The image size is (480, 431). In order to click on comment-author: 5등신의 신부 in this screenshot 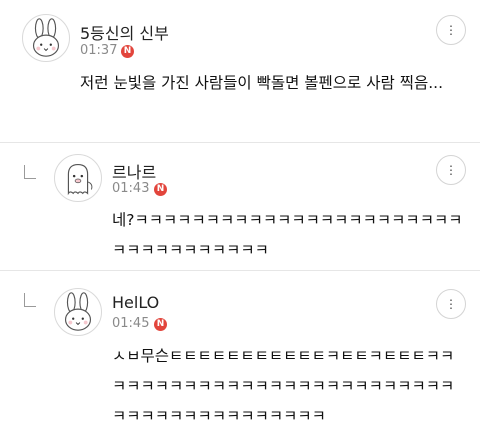, I will do `click(124, 32)`.